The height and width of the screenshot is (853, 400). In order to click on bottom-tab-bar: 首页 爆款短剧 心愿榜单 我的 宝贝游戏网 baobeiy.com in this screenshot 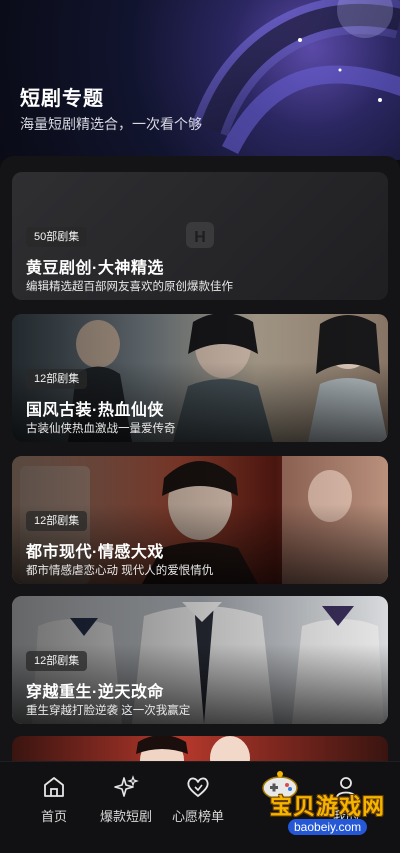, I will do `click(200, 807)`.